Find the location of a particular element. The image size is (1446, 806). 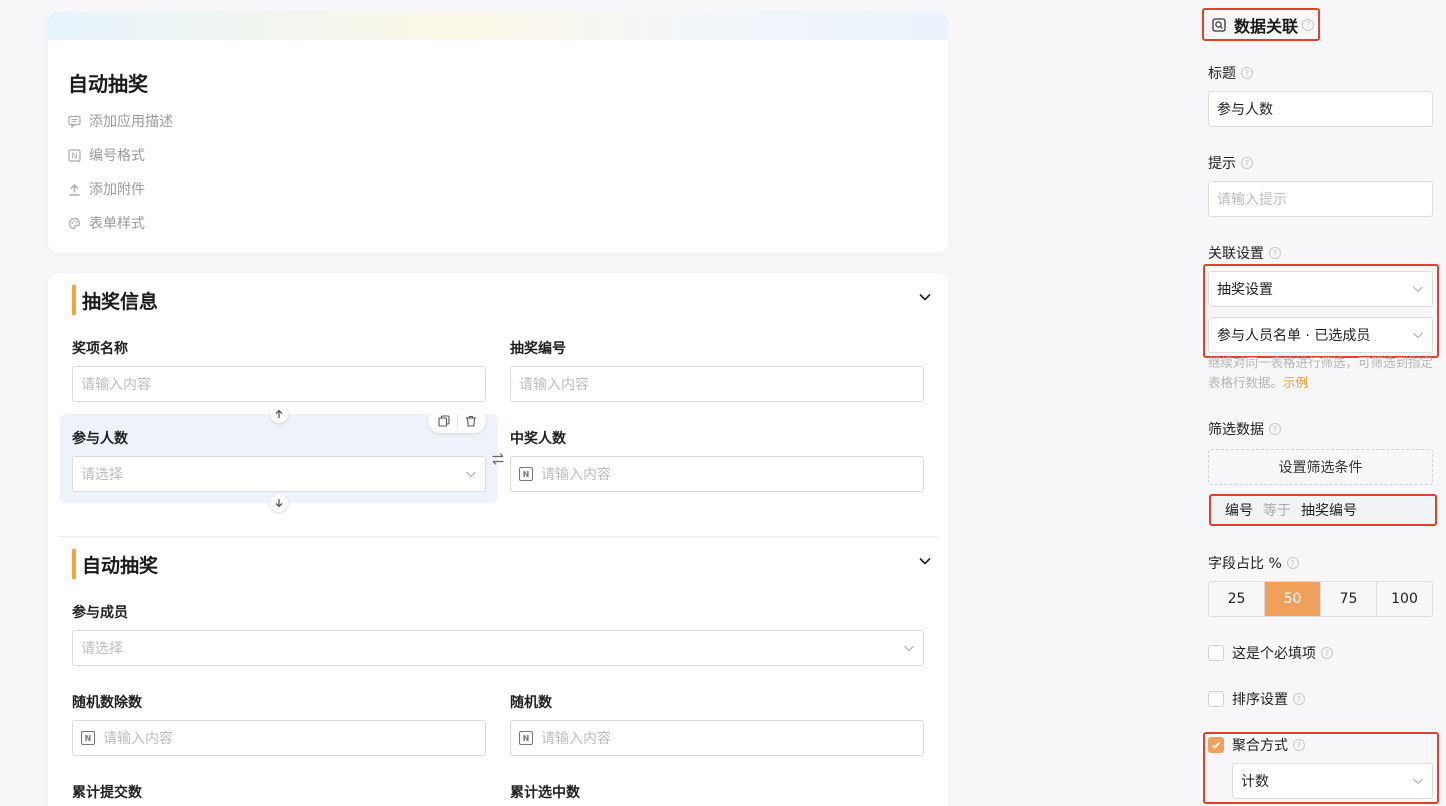

condition-operator: 等于 is located at coordinates (1277, 511).